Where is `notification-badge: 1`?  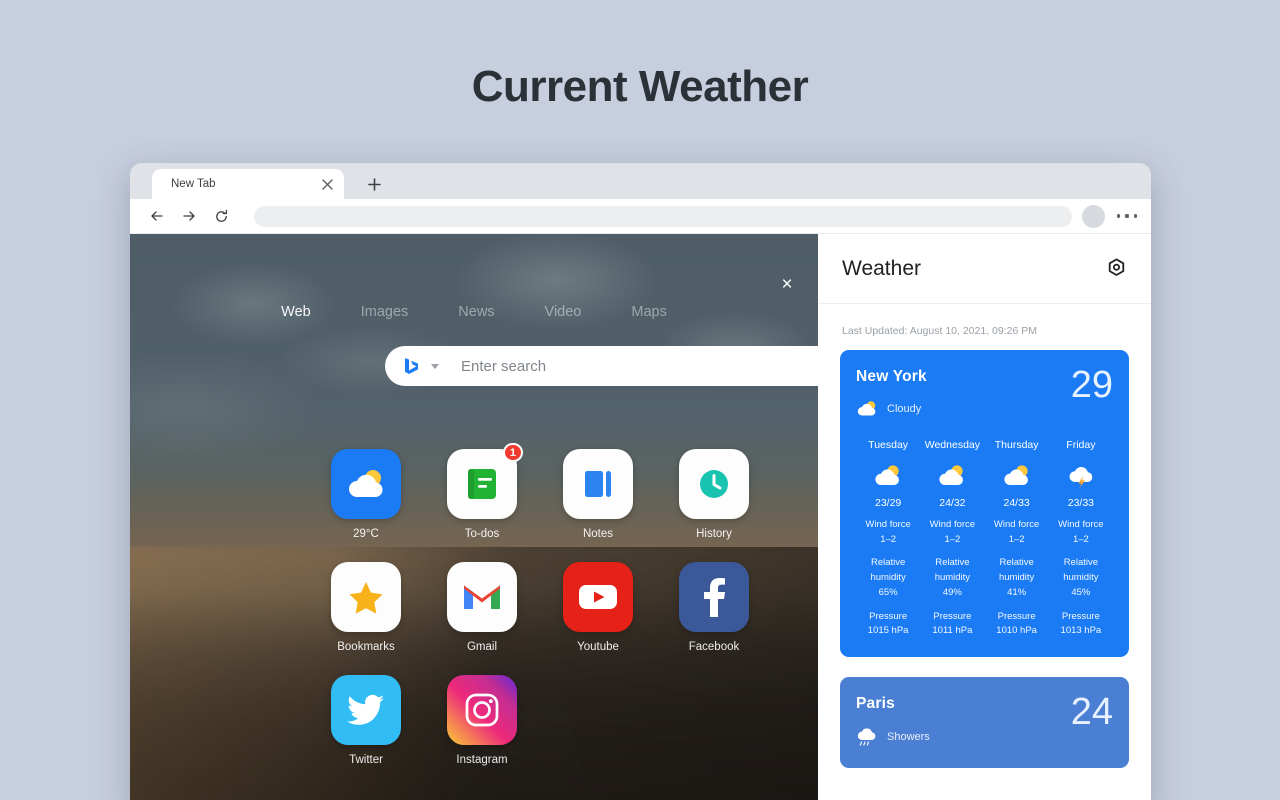
notification-badge: 1 is located at coordinates (512, 452).